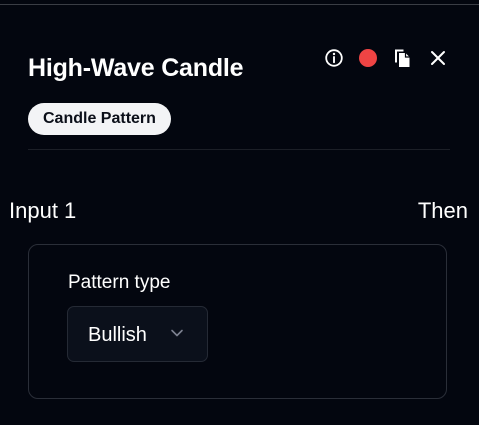 The width and height of the screenshot is (479, 425). What do you see at coordinates (402, 58) in the screenshot?
I see `copy-icon` at bounding box center [402, 58].